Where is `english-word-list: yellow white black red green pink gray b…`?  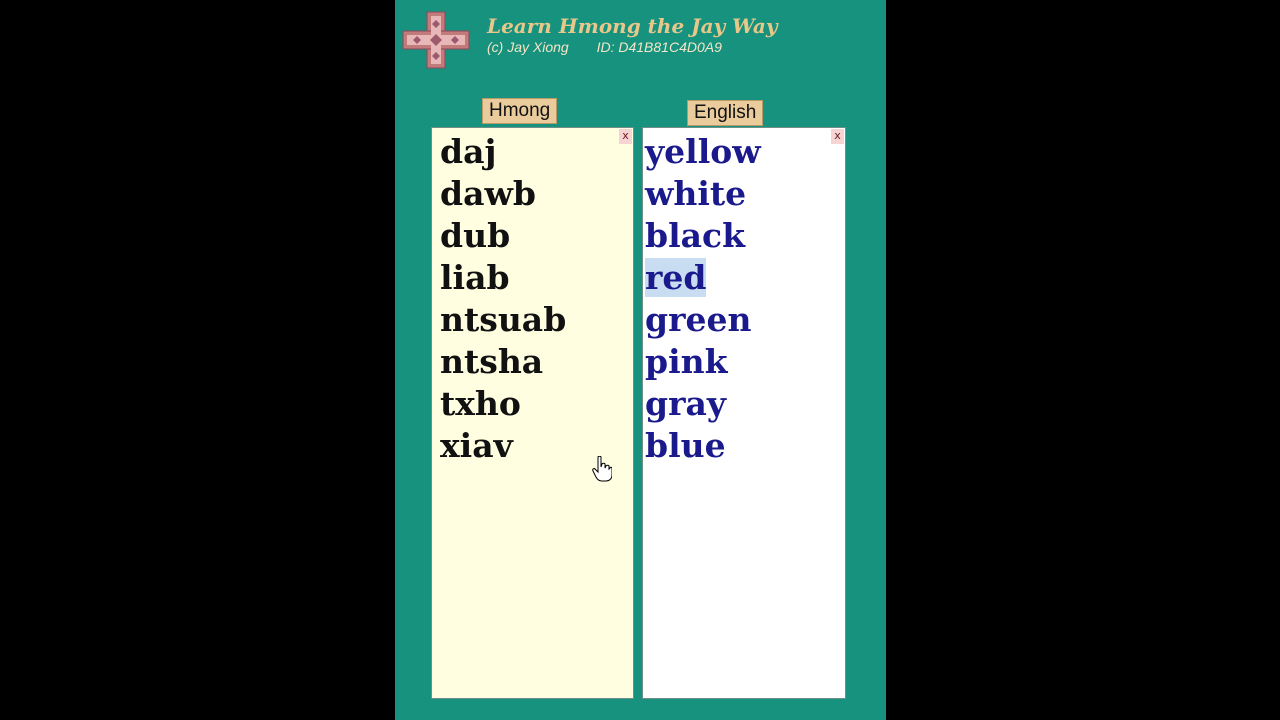
english-word-list: yellow white black red green pink gray b… is located at coordinates (703, 299).